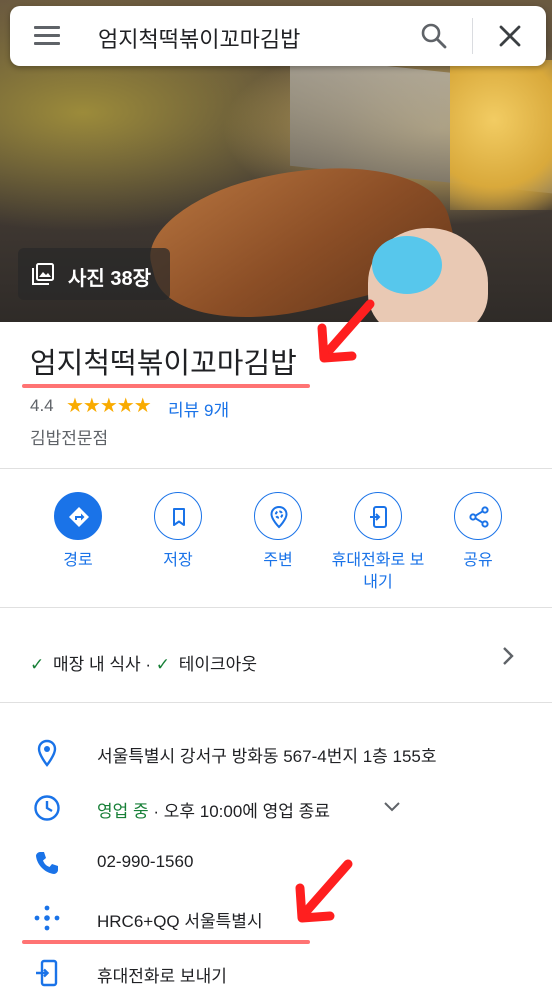 Image resolution: width=552 pixels, height=999 pixels. What do you see at coordinates (96, 664) in the screenshot?
I see `dine-in-label: 매장 내 식사` at bounding box center [96, 664].